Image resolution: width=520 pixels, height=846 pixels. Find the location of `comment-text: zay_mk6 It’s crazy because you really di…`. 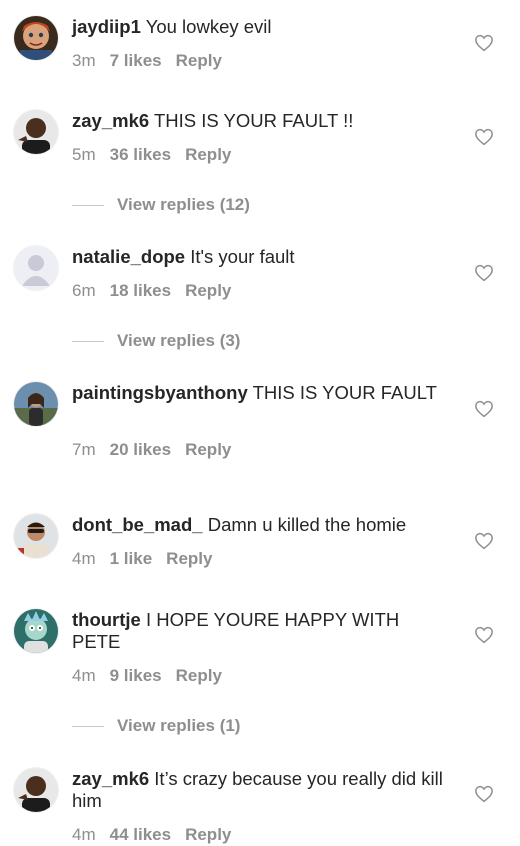

comment-text: zay_mk6 It’s crazy because you really di… is located at coordinates (262, 790).